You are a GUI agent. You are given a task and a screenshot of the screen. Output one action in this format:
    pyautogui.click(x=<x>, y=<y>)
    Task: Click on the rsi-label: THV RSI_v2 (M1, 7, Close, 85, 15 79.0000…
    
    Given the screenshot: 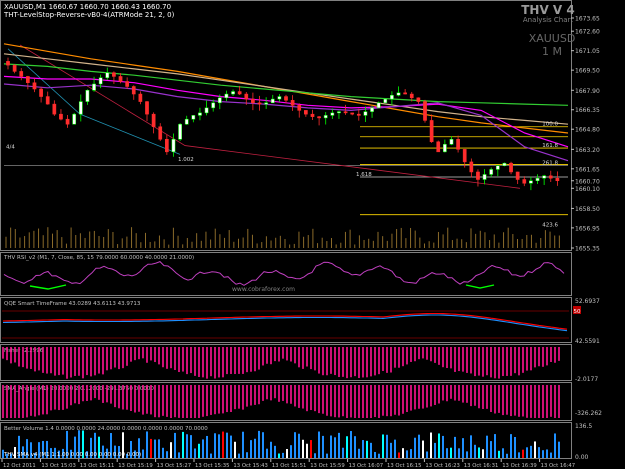 What is the action you would take?
    pyautogui.click(x=98, y=258)
    